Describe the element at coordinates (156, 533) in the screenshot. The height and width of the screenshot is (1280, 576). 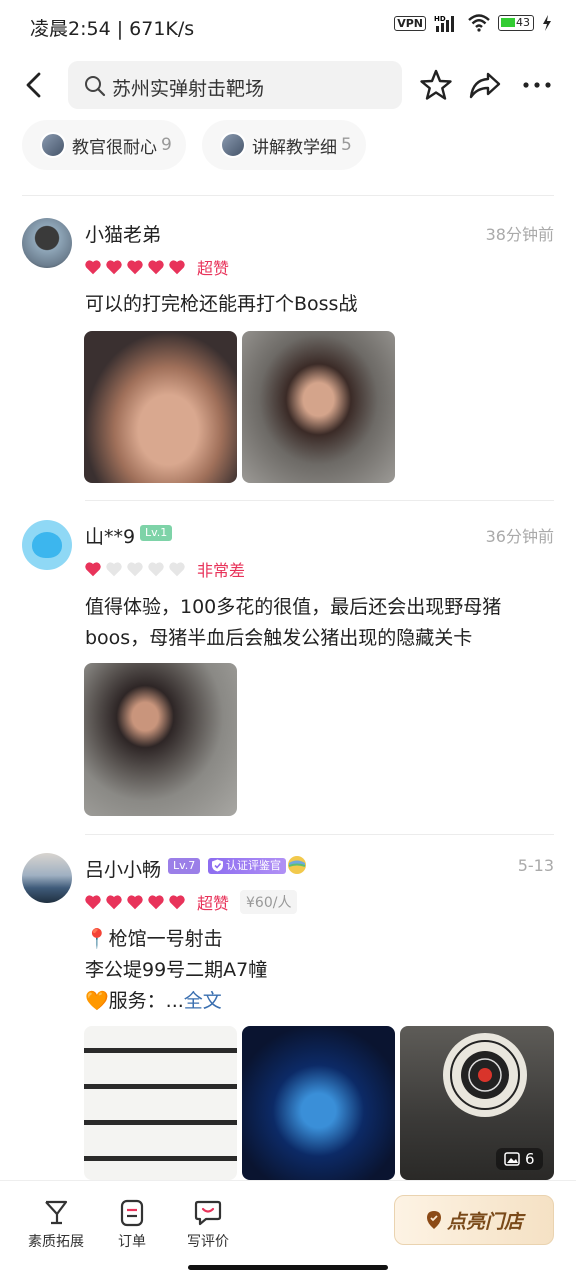
I see `level-badge: Lv.1` at that location.